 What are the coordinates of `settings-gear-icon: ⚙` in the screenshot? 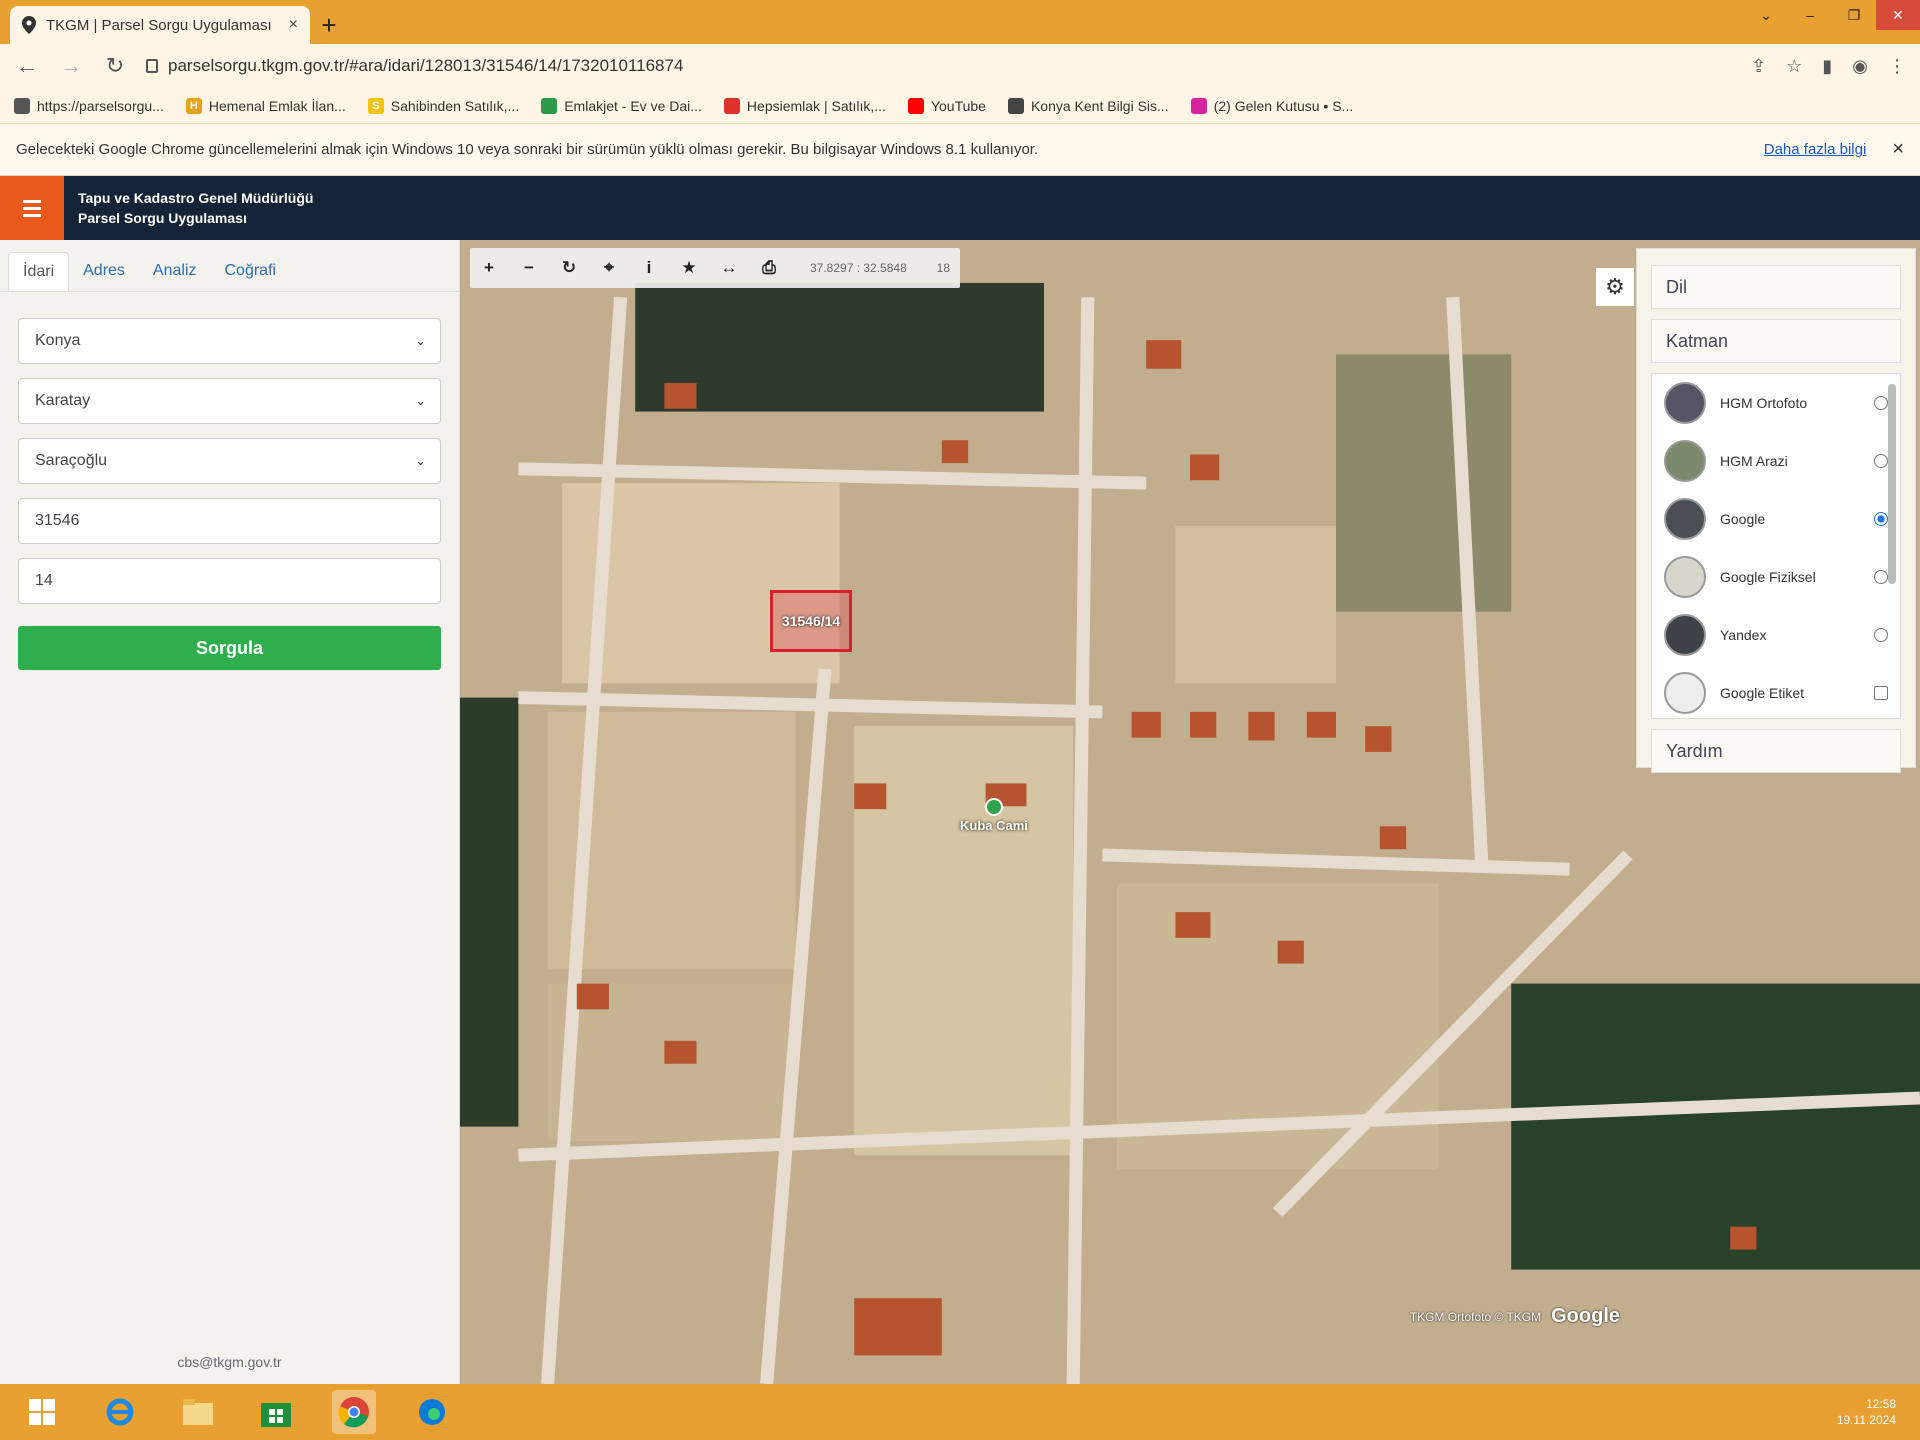 It's located at (1615, 287).